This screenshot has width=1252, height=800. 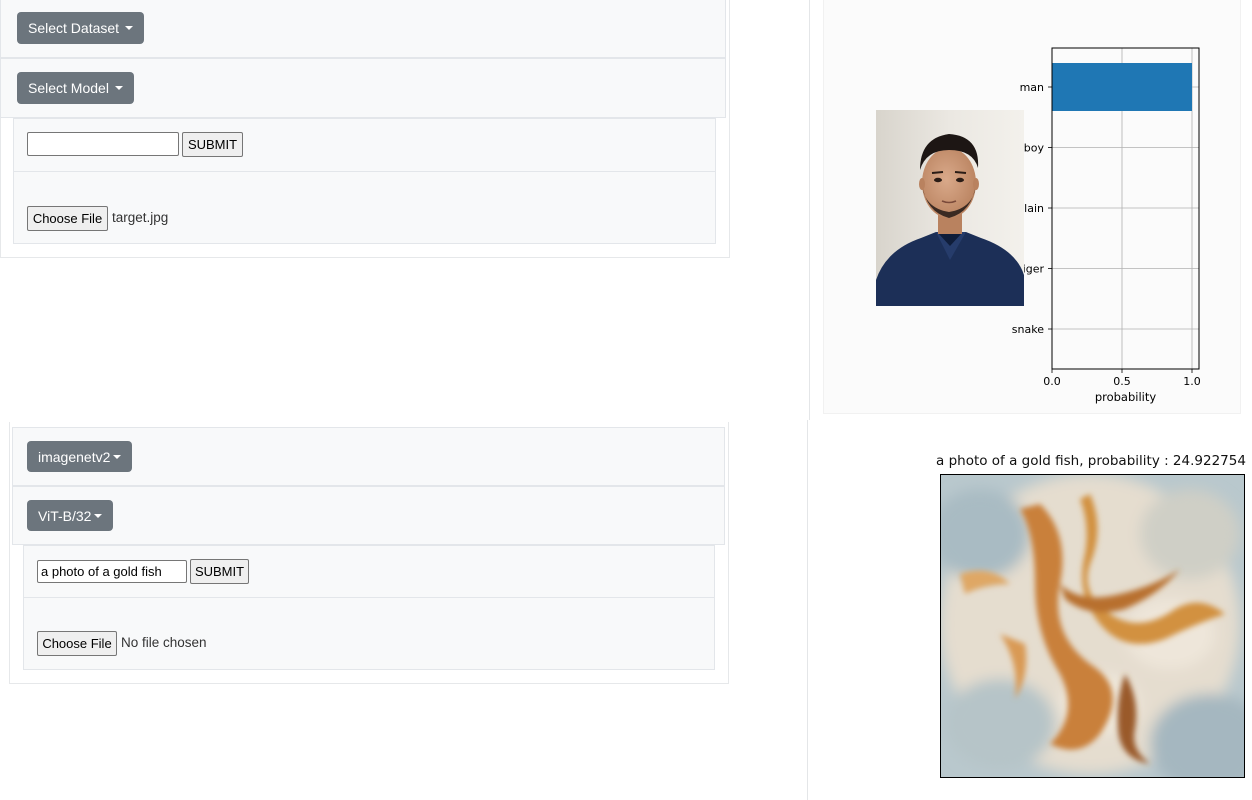 I want to click on y-tick-label-boy: boy, so click(x=1034, y=148).